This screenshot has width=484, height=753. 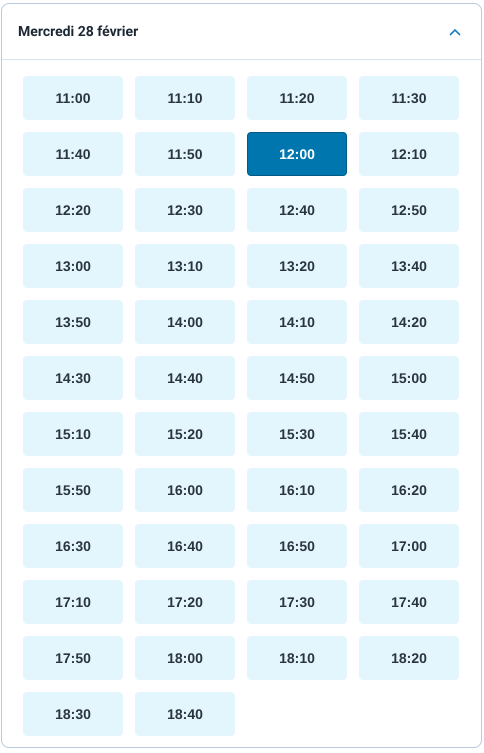 I want to click on time-slot: 18:30, so click(x=73, y=714).